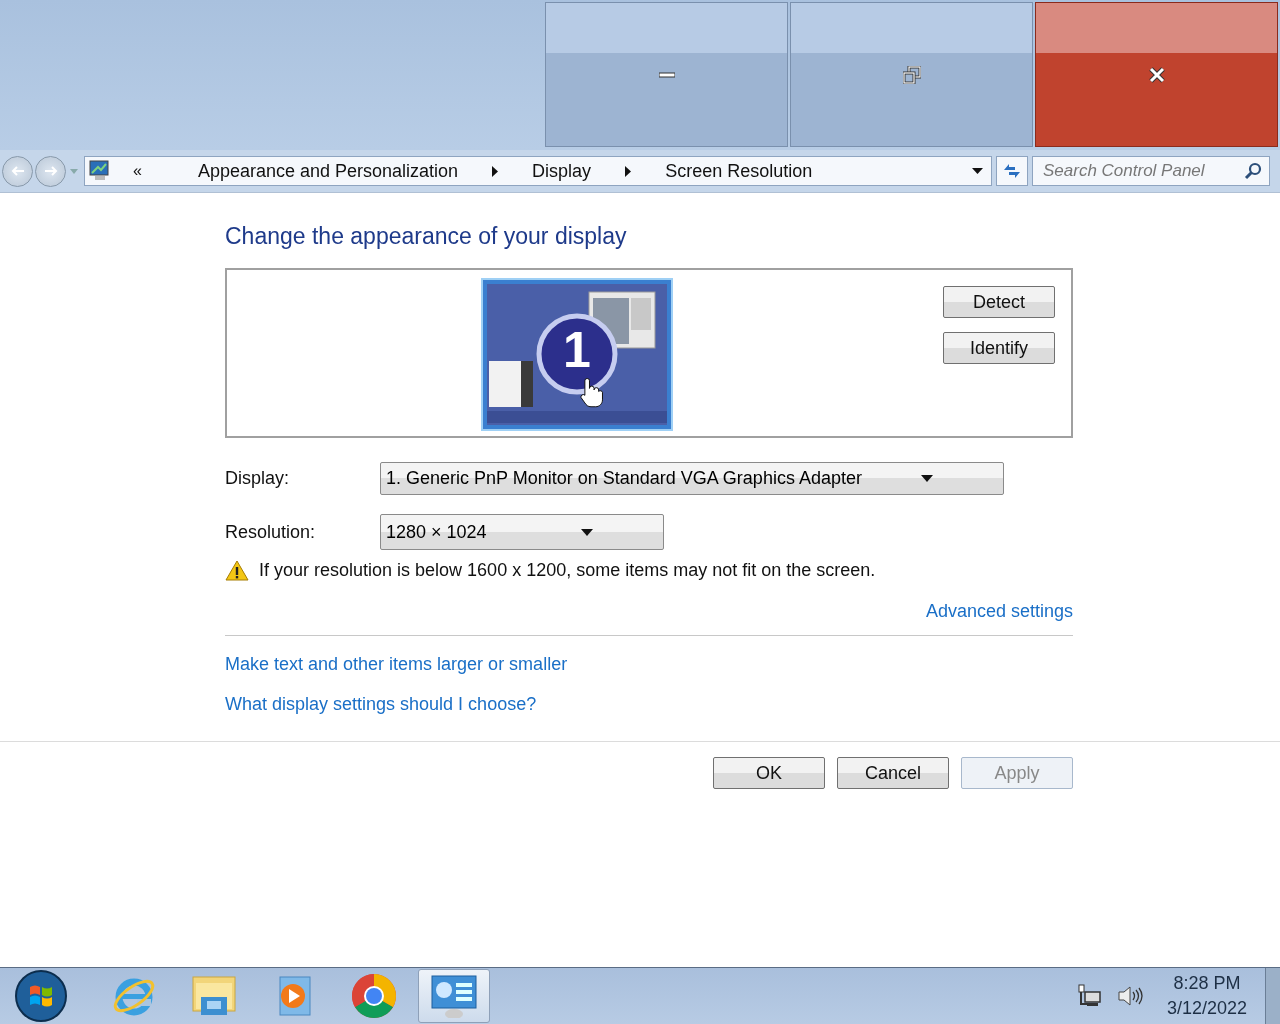 The image size is (1280, 1024). What do you see at coordinates (1207, 983) in the screenshot?
I see `clock-time: 8:28 PM` at bounding box center [1207, 983].